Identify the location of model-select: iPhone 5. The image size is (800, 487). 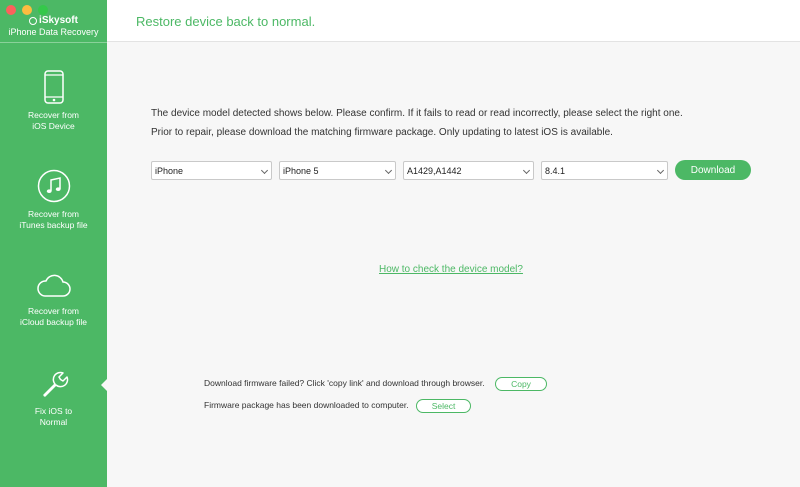
(337, 170).